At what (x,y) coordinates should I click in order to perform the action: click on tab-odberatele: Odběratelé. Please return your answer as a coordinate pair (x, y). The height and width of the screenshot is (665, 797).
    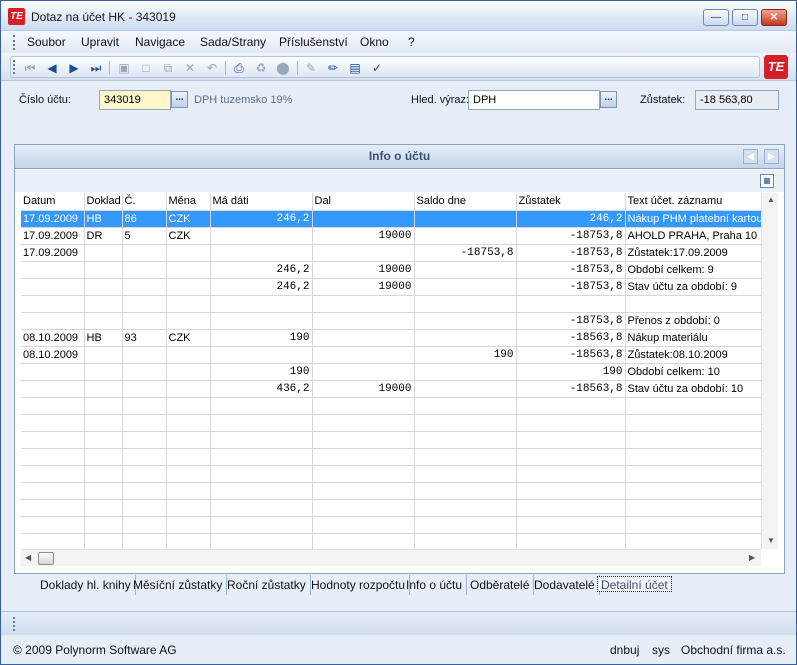
    Looking at the image, I should click on (500, 585).